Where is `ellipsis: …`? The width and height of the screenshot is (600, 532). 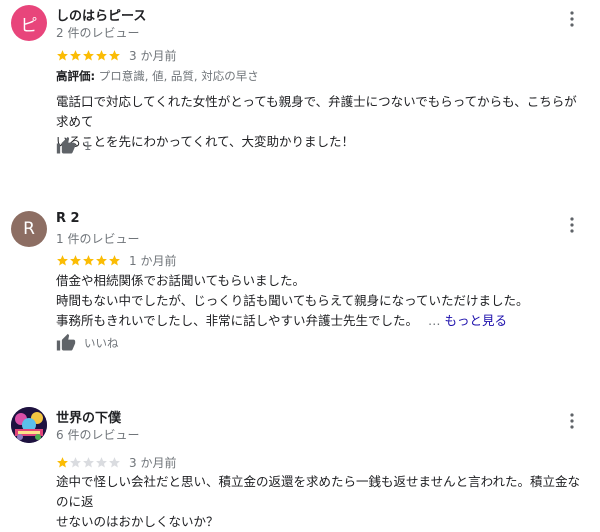 ellipsis: … is located at coordinates (434, 320).